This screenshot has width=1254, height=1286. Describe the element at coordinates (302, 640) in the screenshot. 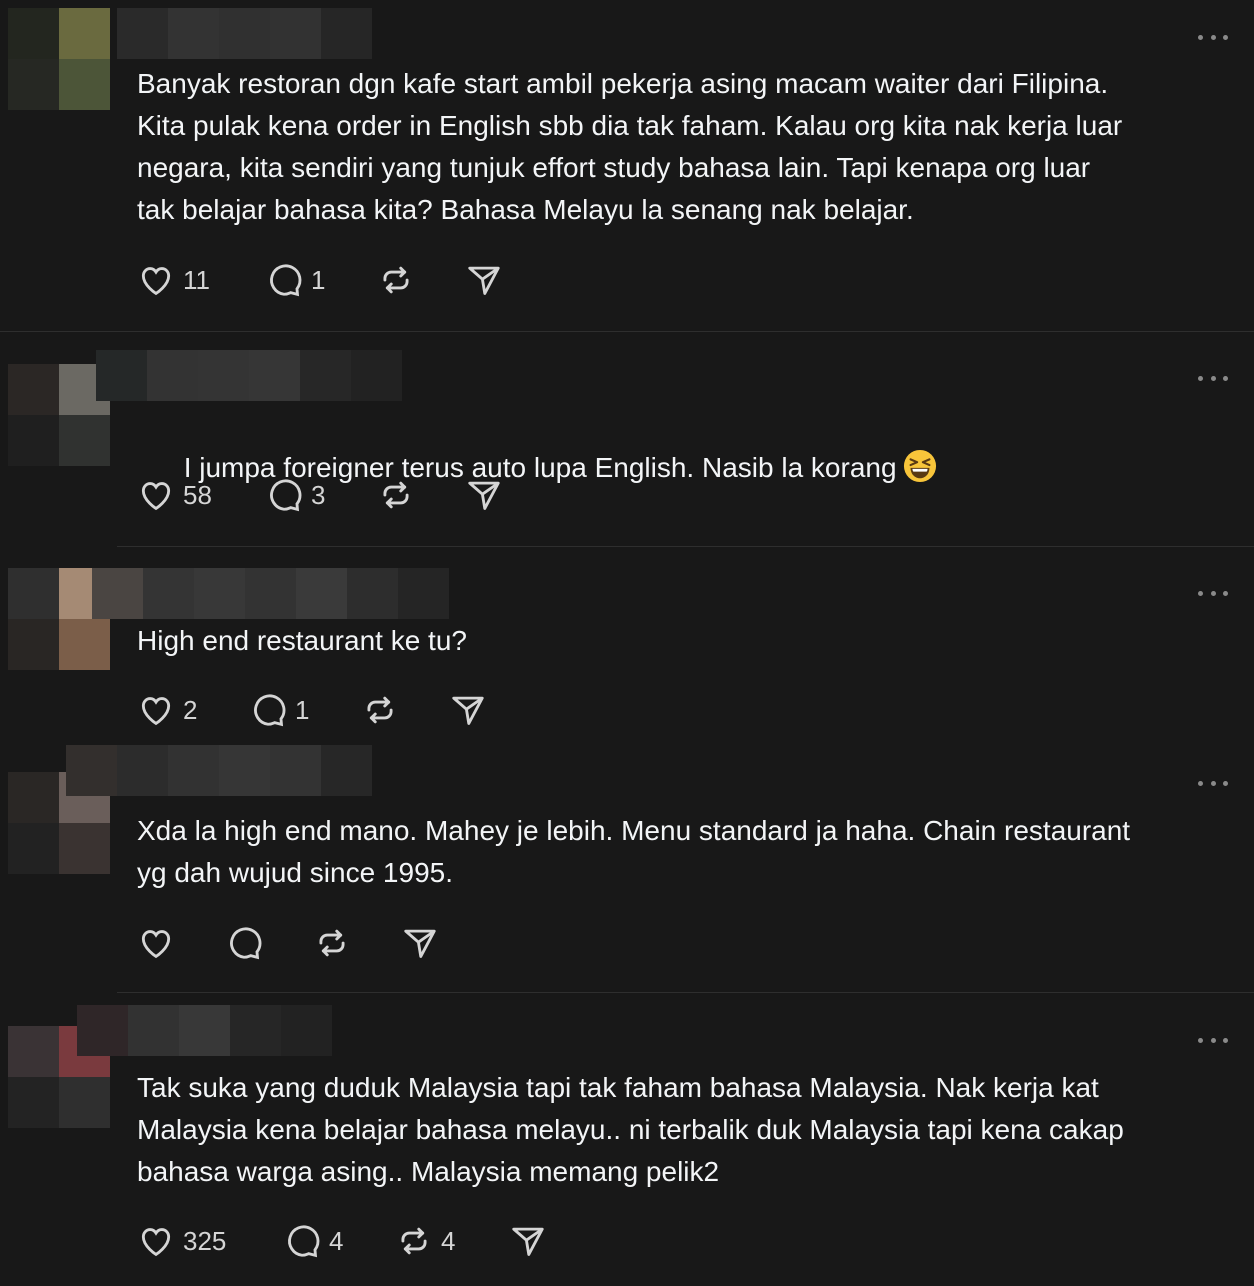

I see `post-text: High end restaurant ke tu?` at that location.